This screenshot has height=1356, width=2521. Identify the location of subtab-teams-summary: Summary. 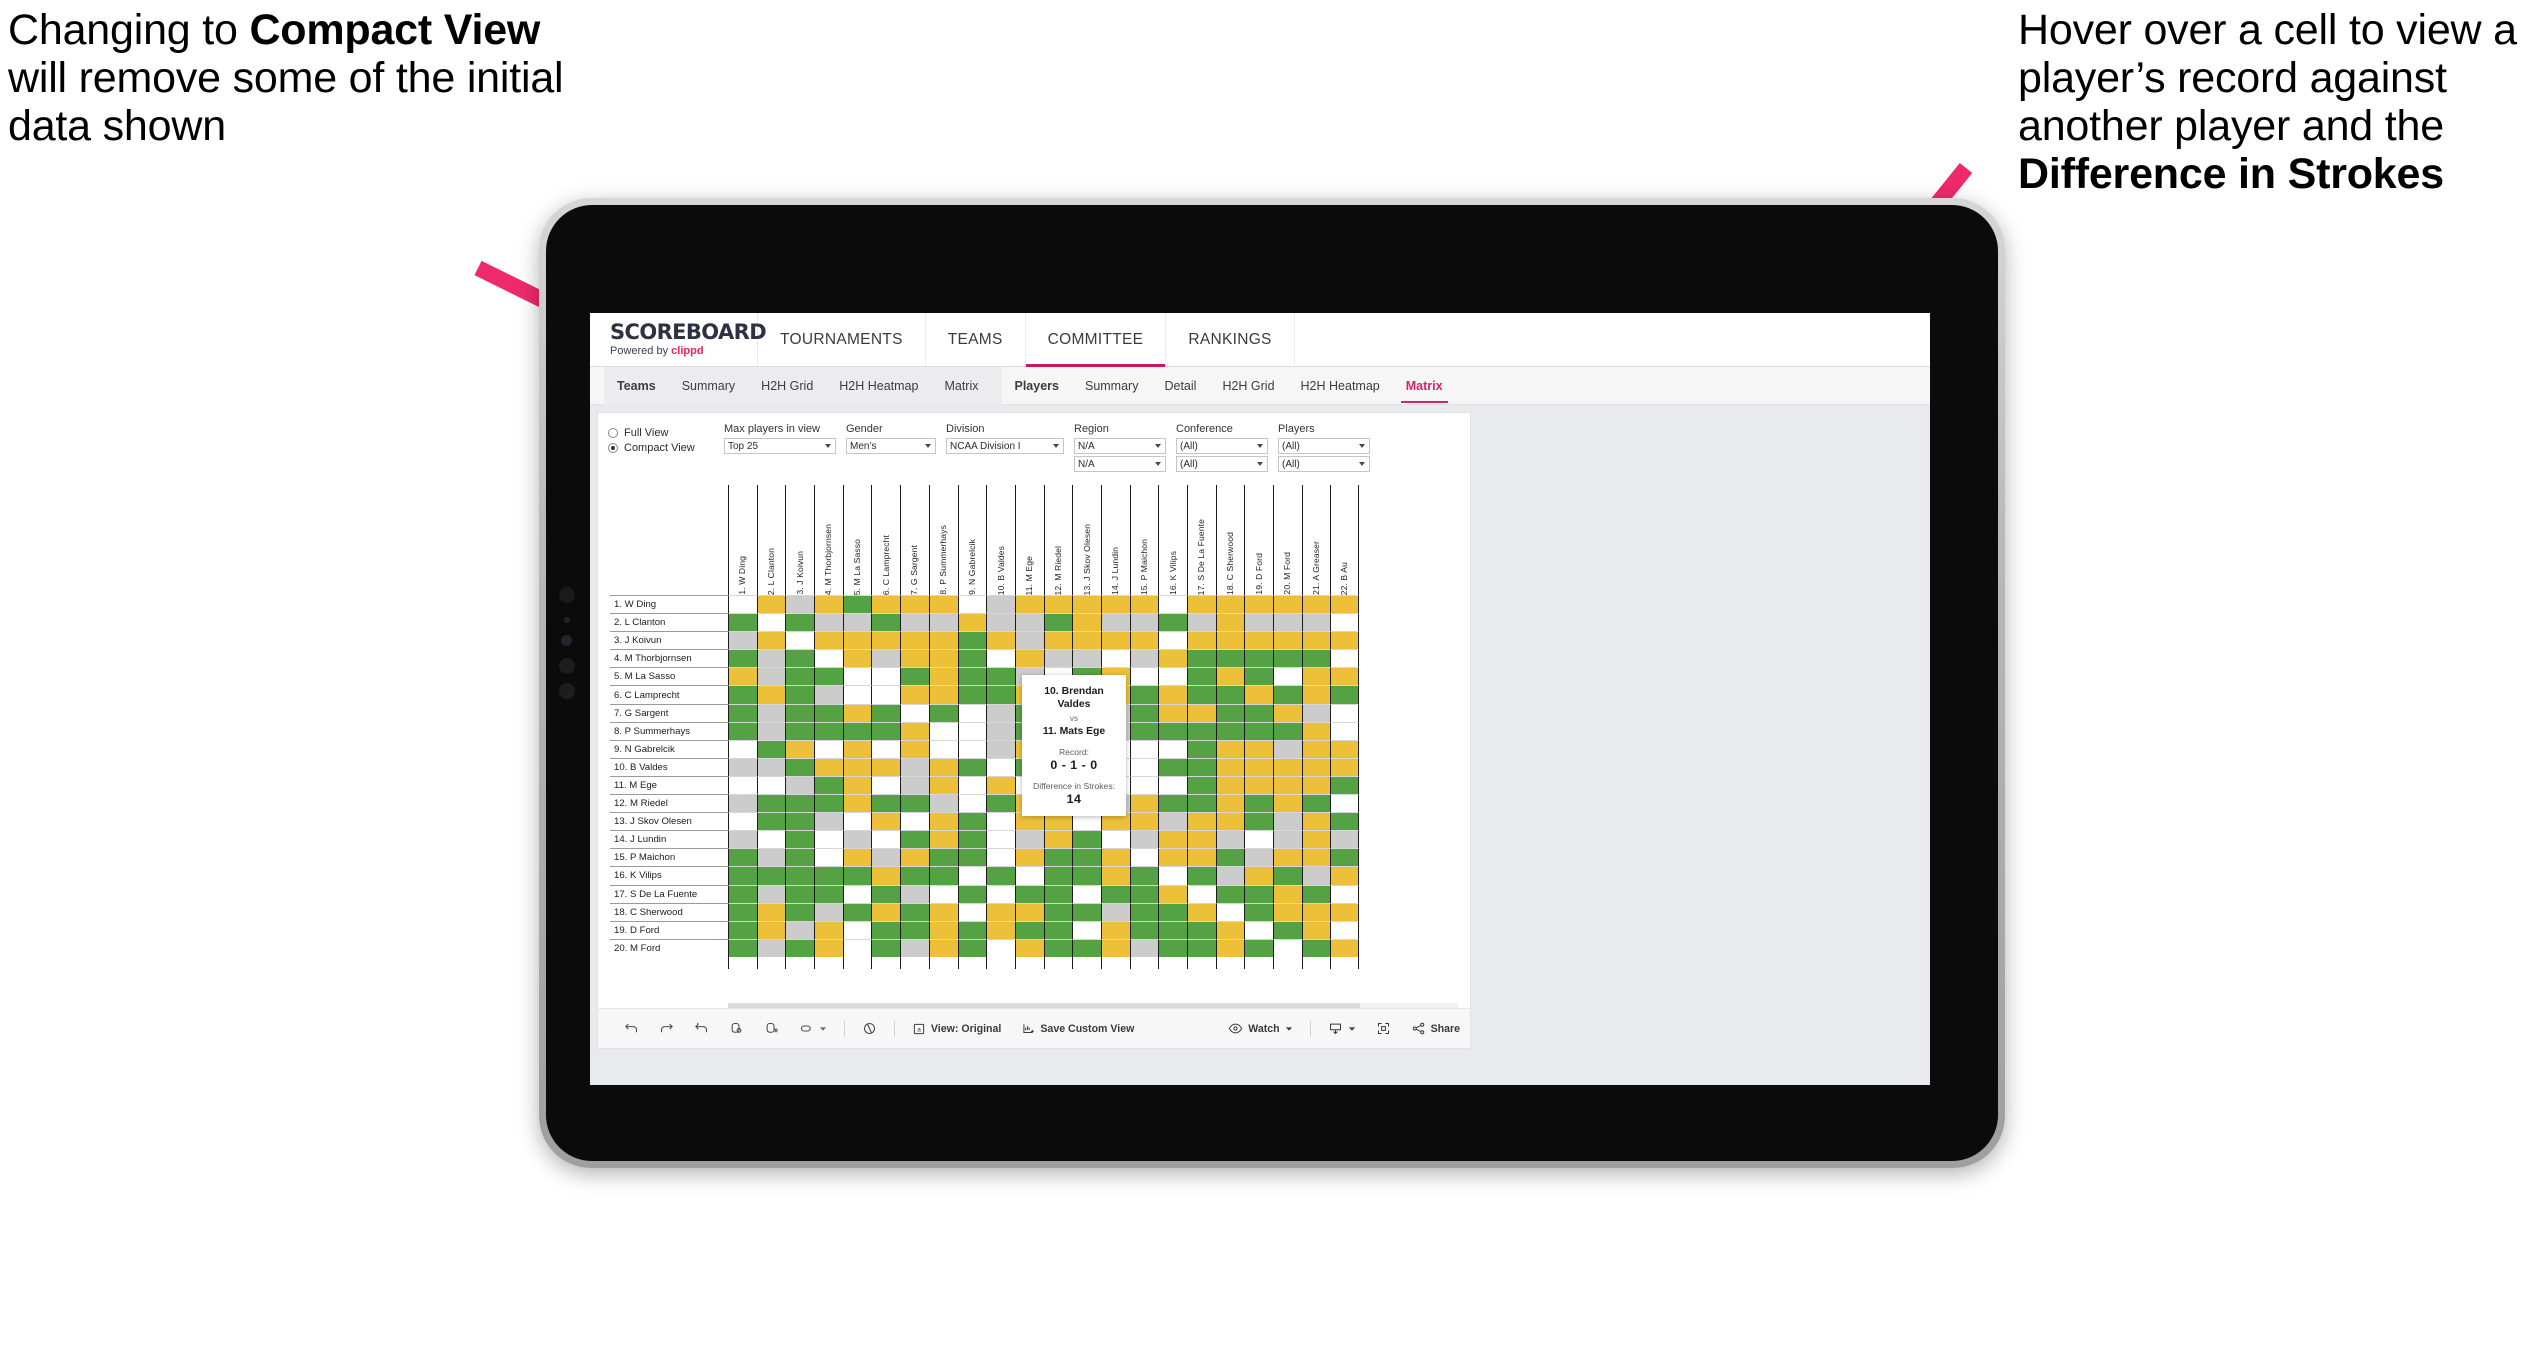
(708, 386).